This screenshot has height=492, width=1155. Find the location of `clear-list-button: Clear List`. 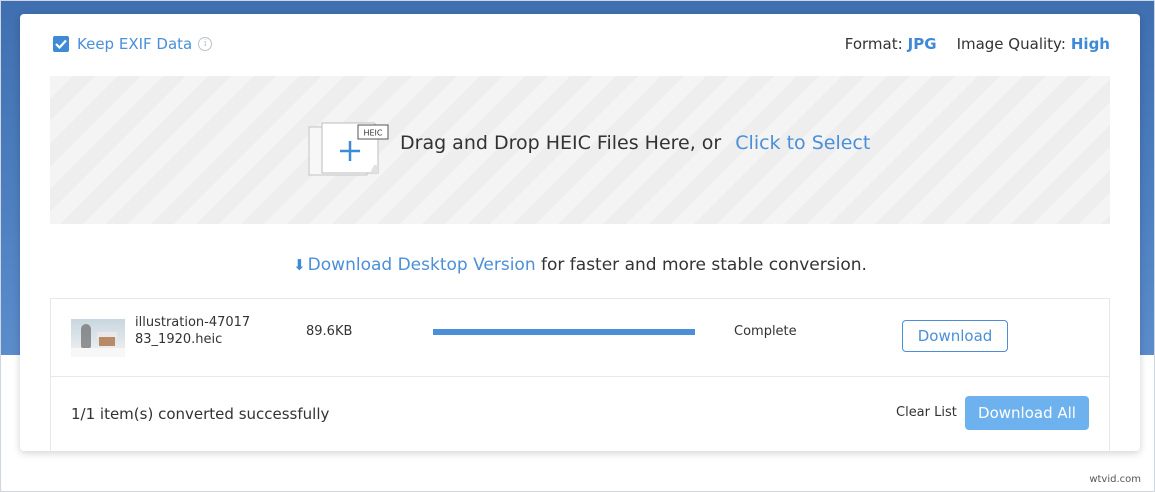

clear-list-button: Clear List is located at coordinates (926, 412).